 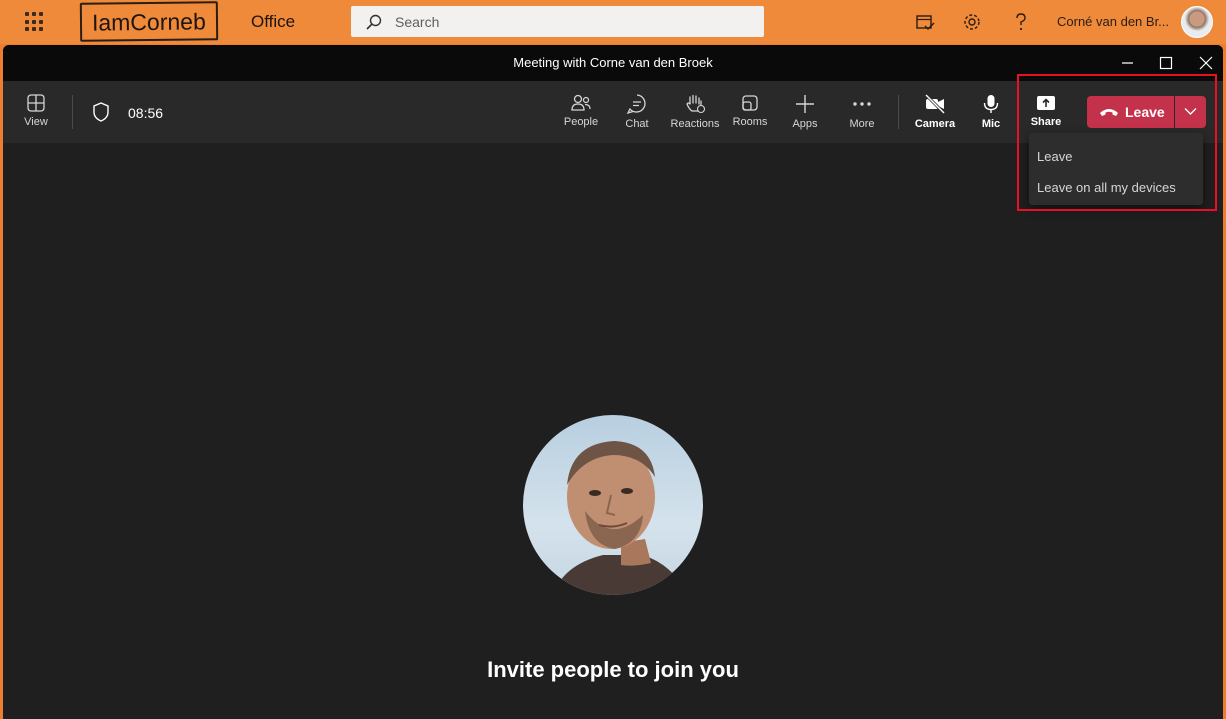 What do you see at coordinates (862, 124) in the screenshot?
I see `more-label: More` at bounding box center [862, 124].